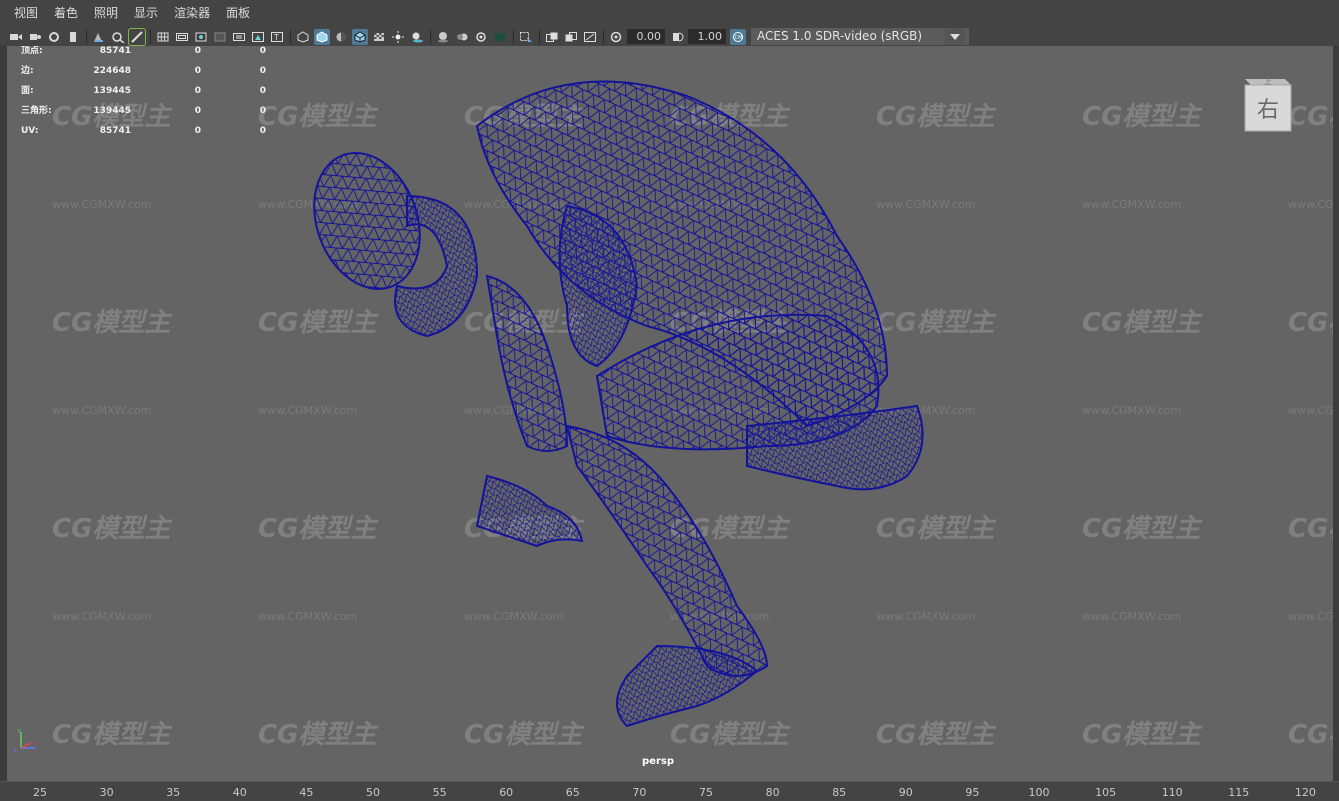  Describe the element at coordinates (1039, 792) in the screenshot. I see `timeline-tick-label: 100` at that location.